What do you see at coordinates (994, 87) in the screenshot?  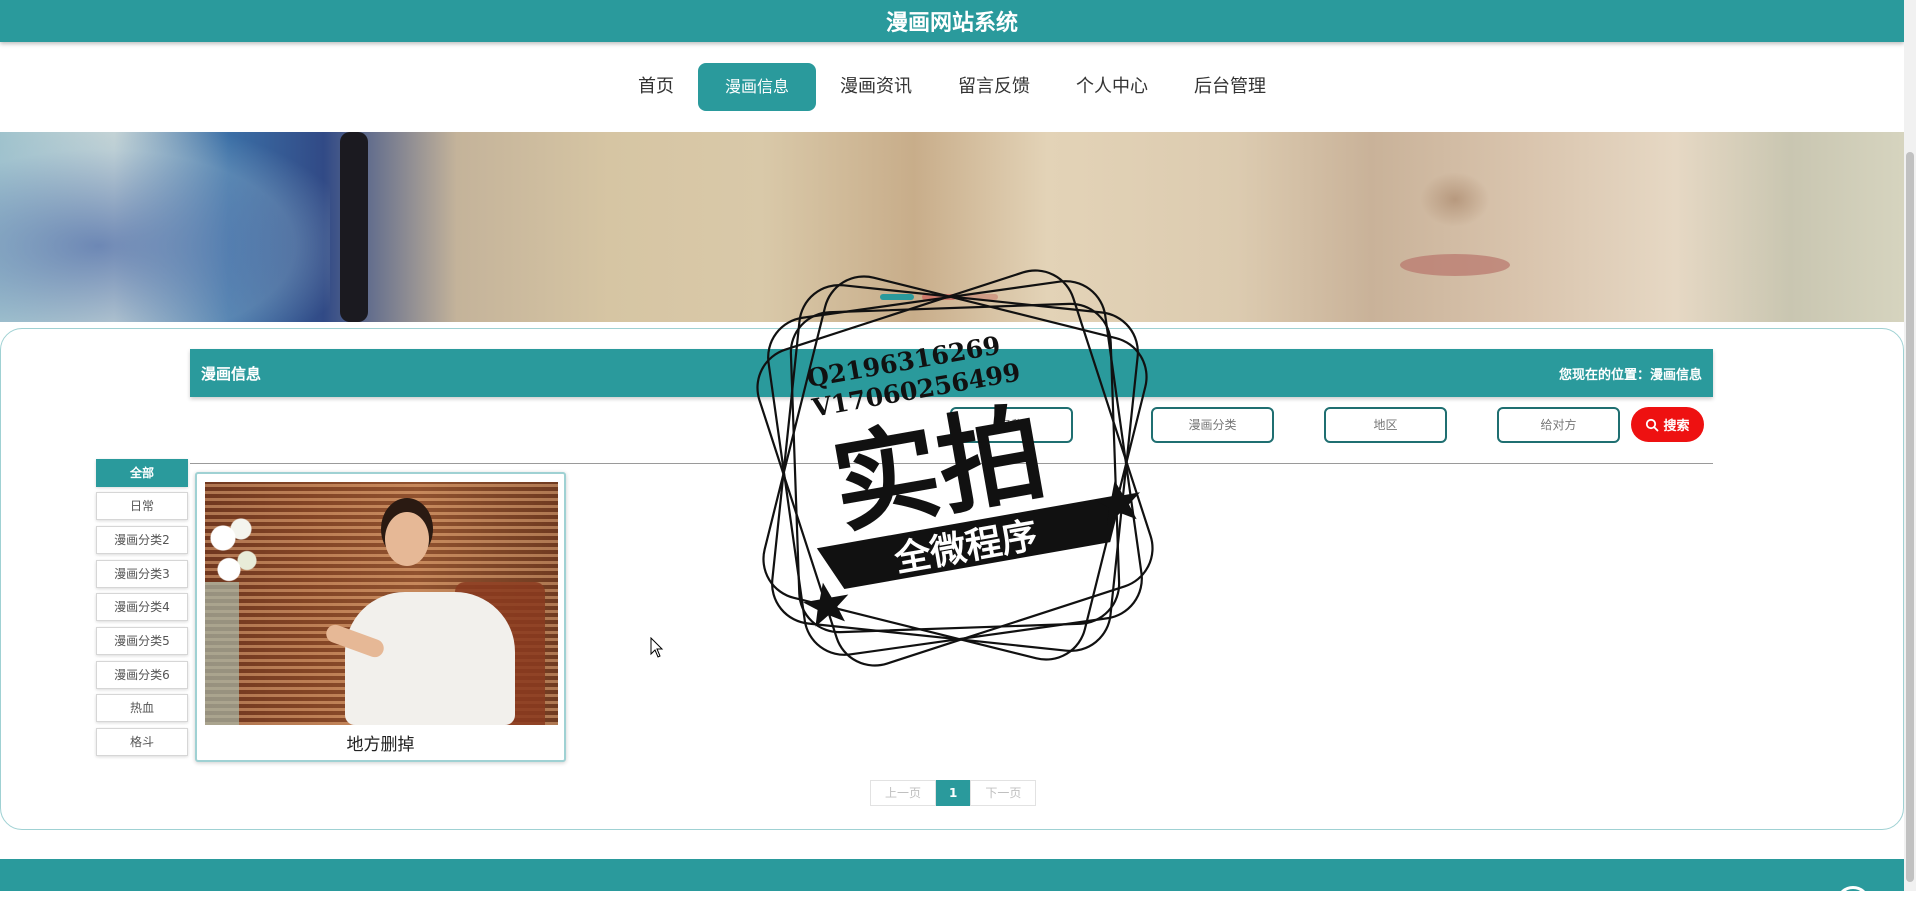 I see `nav-feedback: 留言反馈` at bounding box center [994, 87].